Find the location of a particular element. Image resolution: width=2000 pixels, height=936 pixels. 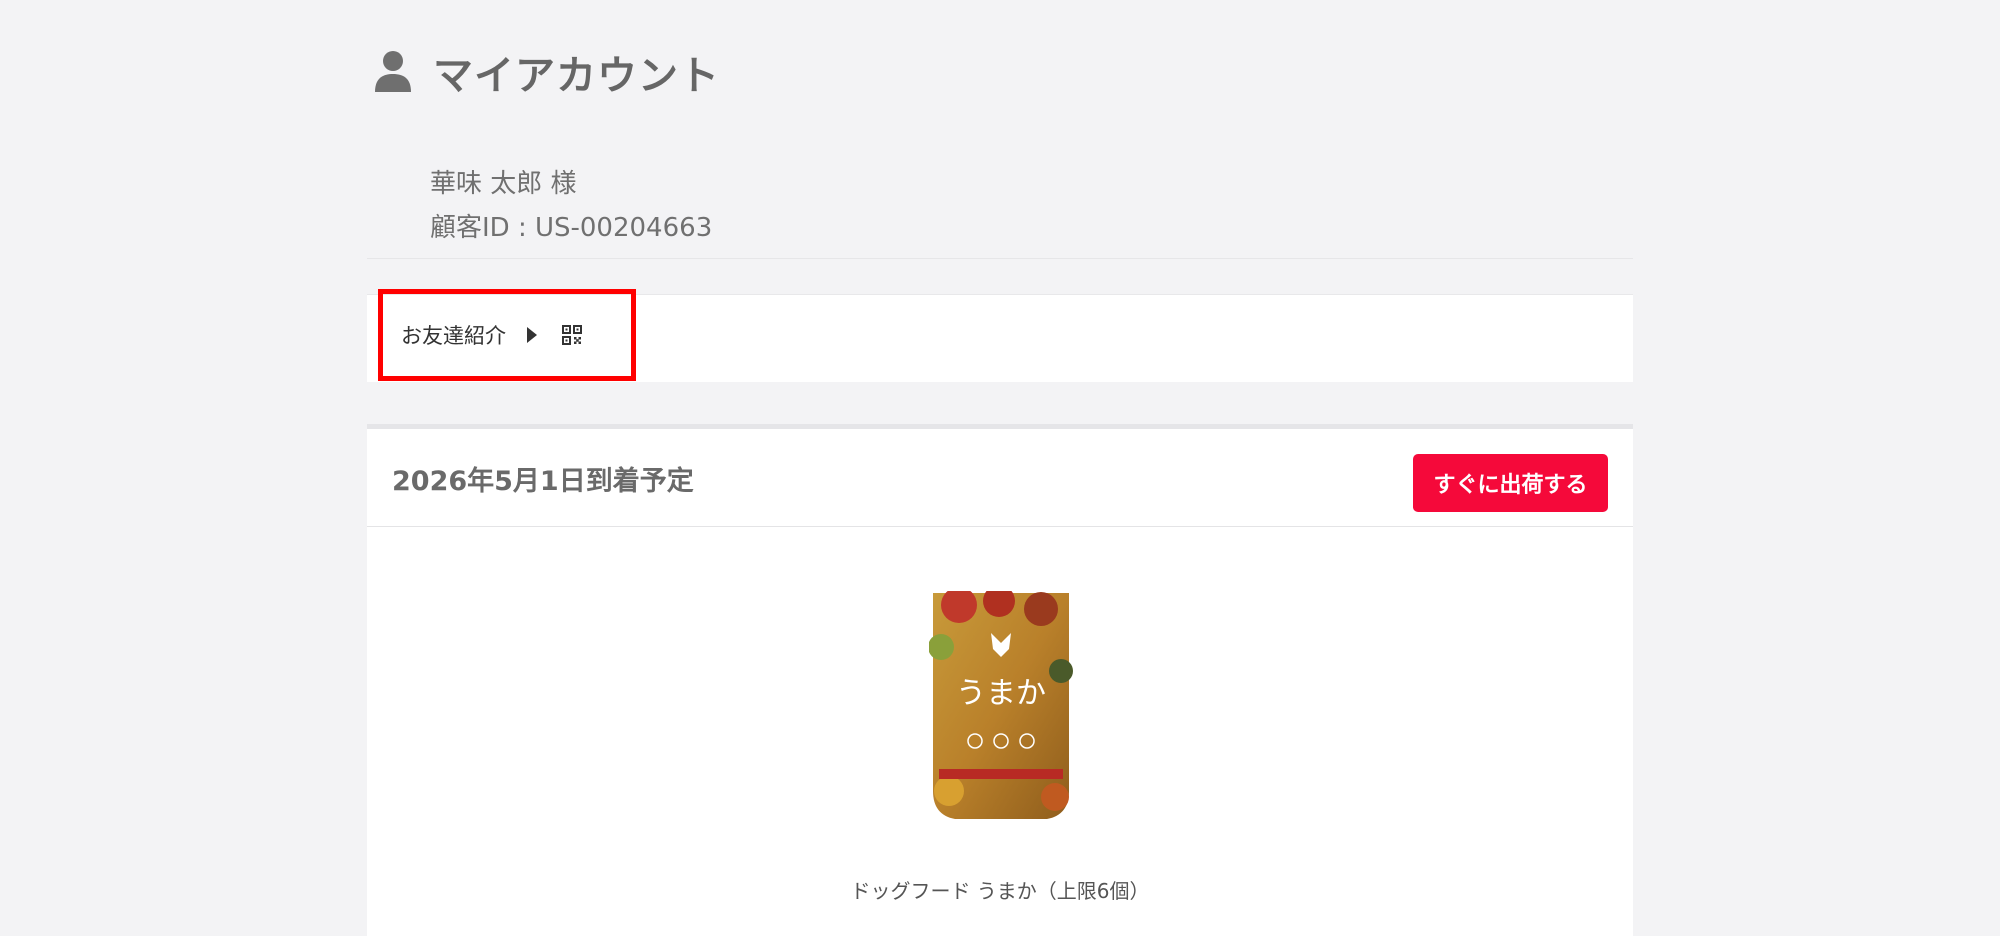

user-icon is located at coordinates (393, 71).